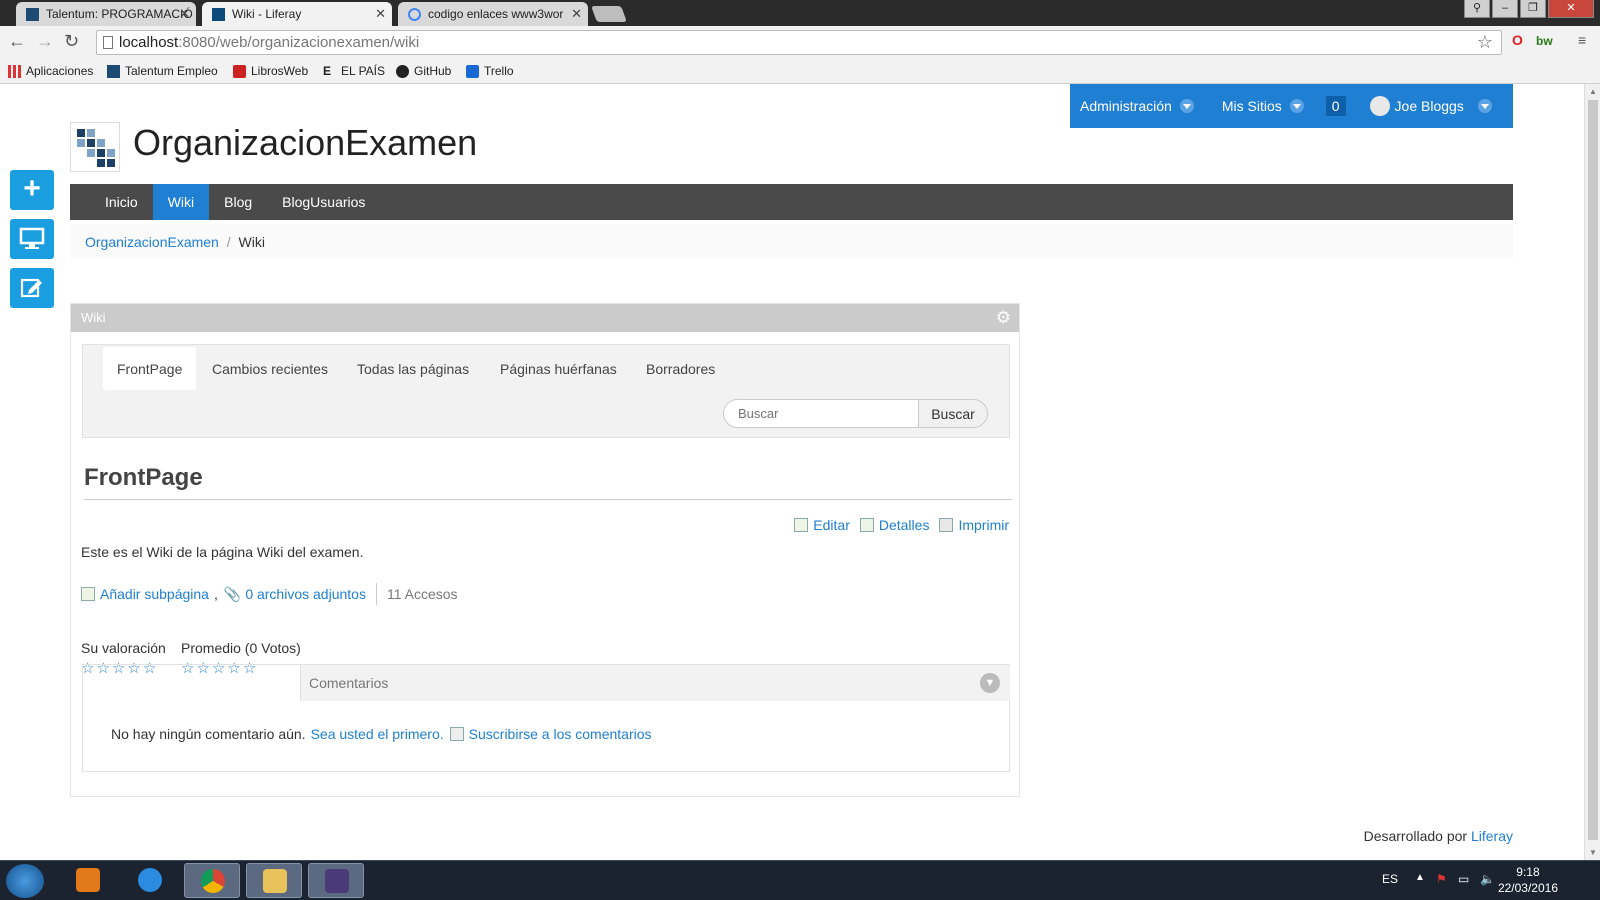  What do you see at coordinates (558, 368) in the screenshot?
I see `tab-paginas-huerfanas: Páginas huérfanas` at bounding box center [558, 368].